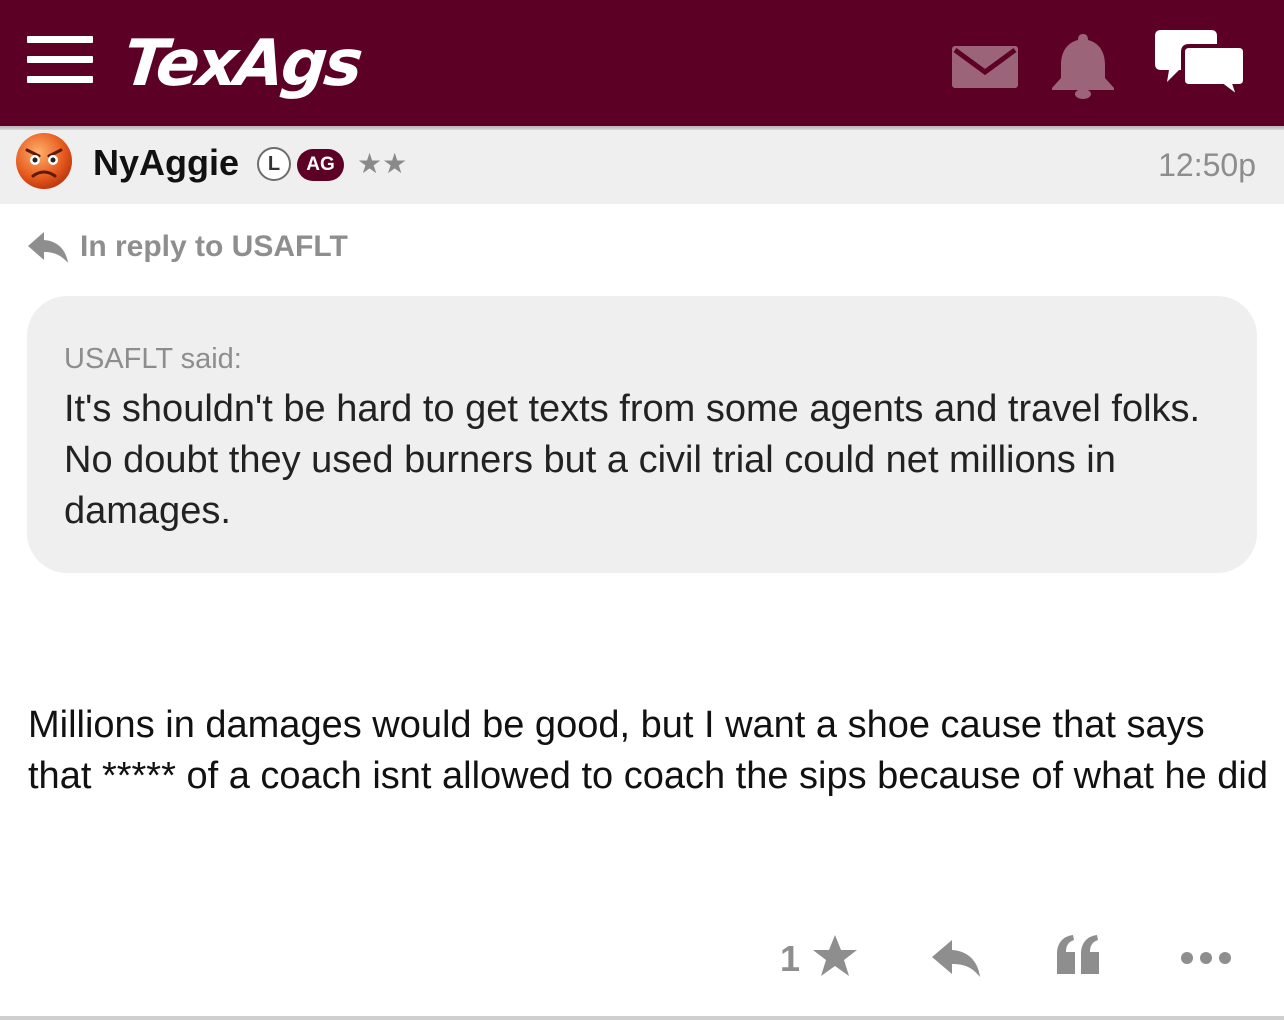  Describe the element at coordinates (1083, 66) in the screenshot. I see `bell-icon` at that location.